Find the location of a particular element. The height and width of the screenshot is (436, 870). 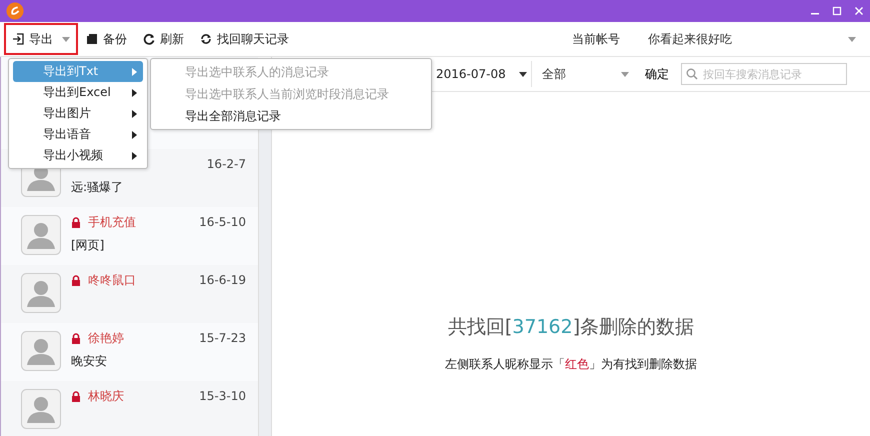

contact-name: 林晓庆 is located at coordinates (106, 396).